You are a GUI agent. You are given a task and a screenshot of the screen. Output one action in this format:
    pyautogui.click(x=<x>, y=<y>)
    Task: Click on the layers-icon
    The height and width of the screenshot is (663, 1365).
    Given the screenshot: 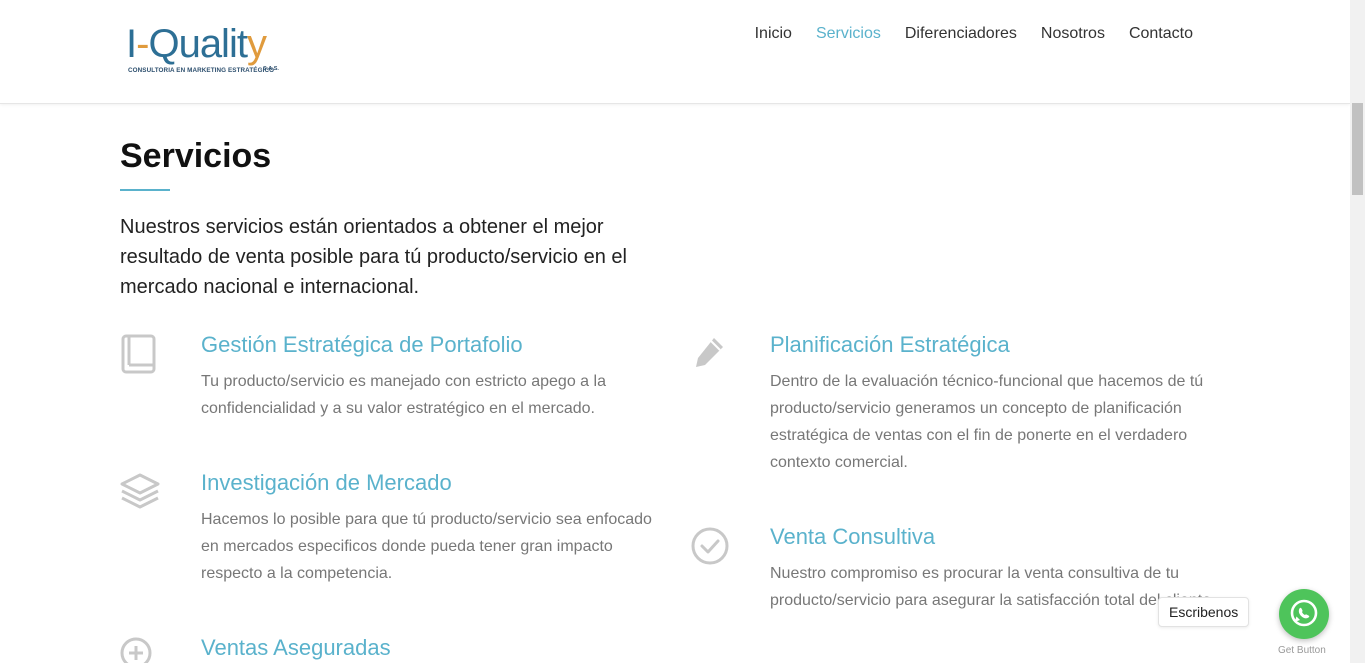 What is the action you would take?
    pyautogui.click(x=140, y=493)
    